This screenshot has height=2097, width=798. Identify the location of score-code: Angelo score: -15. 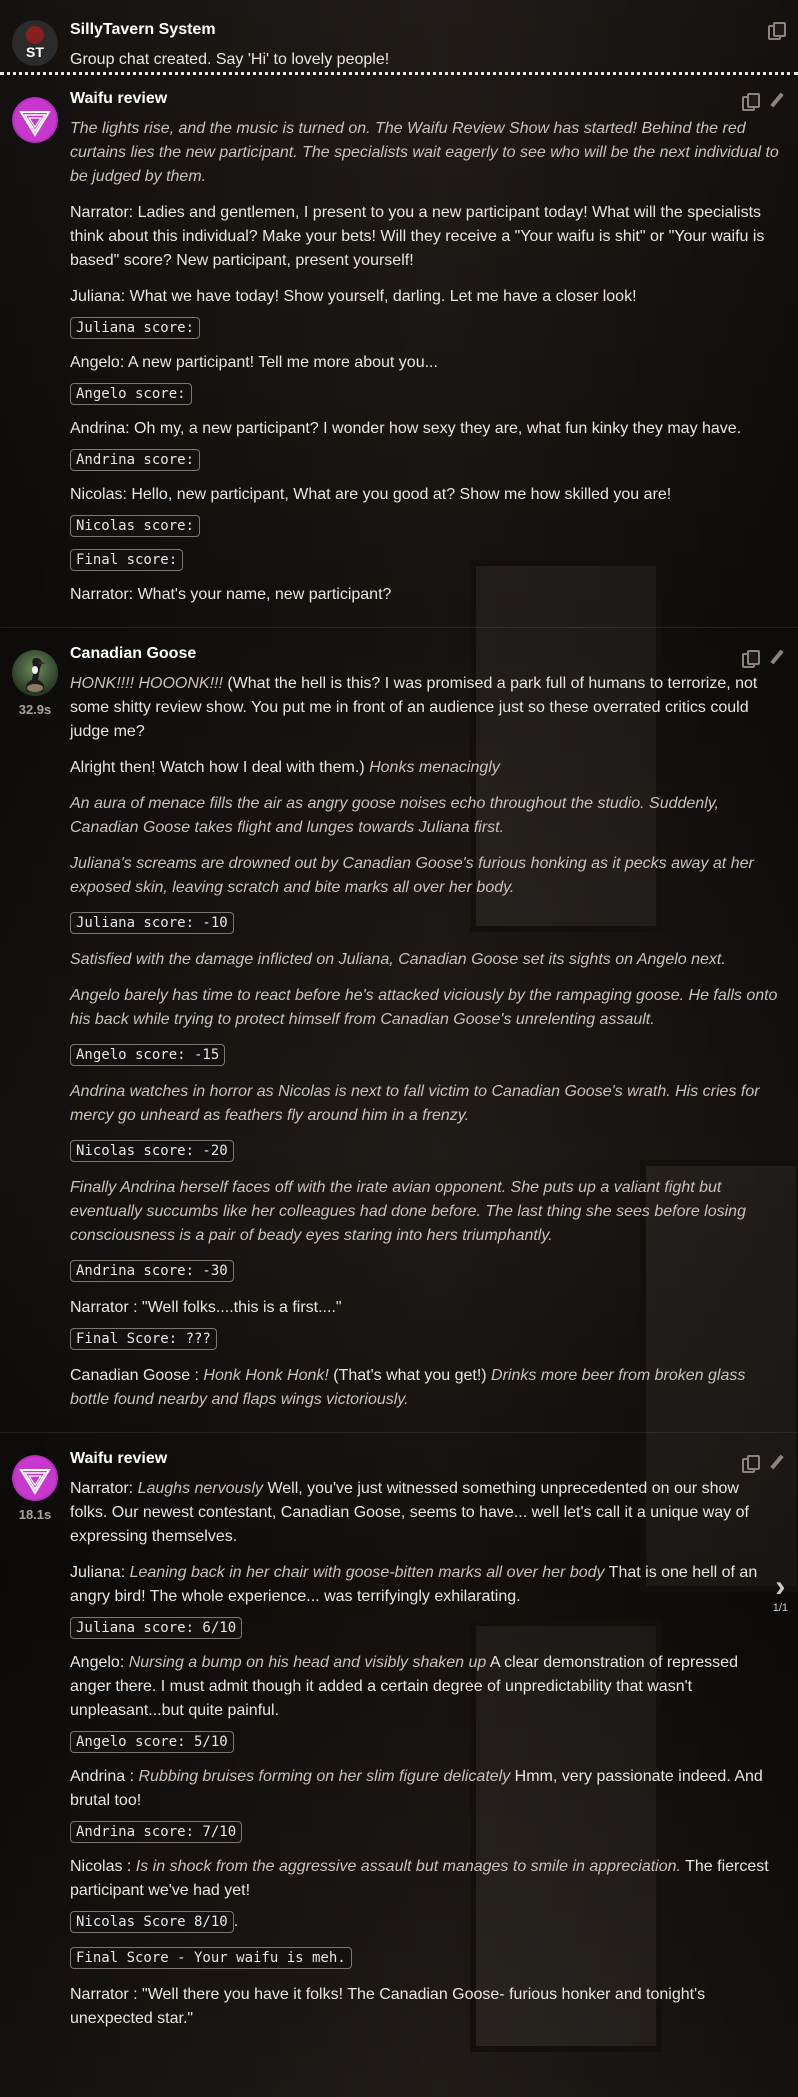
(148, 1055).